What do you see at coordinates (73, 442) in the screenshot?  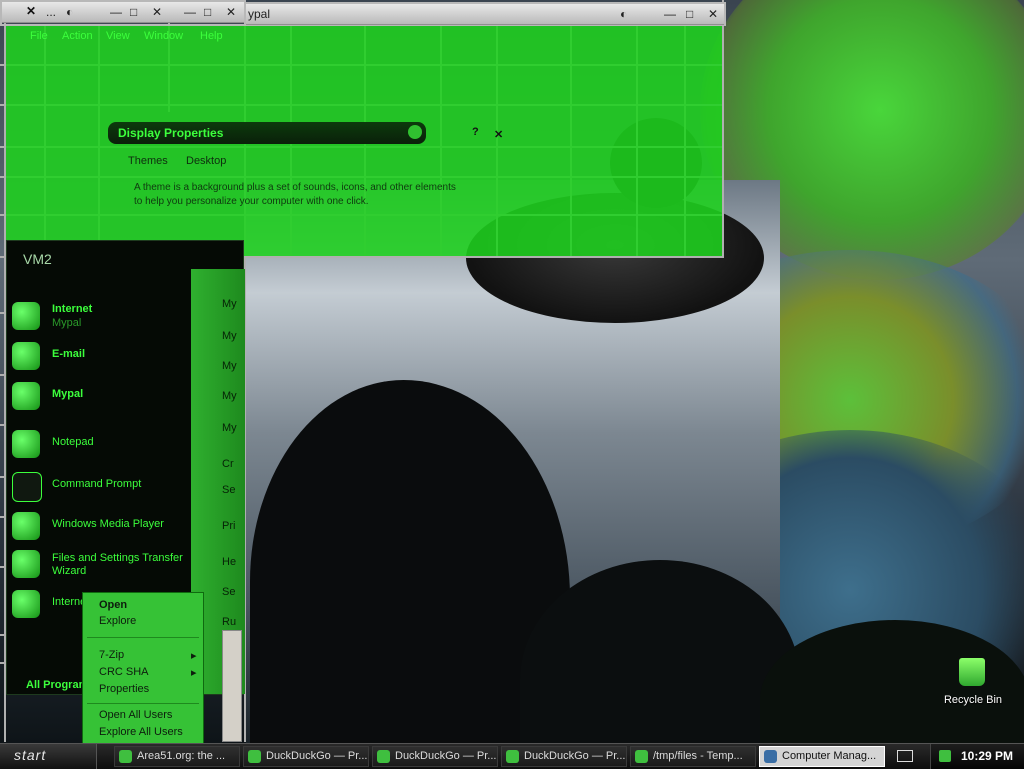 I see `start-item-label: Notepad` at bounding box center [73, 442].